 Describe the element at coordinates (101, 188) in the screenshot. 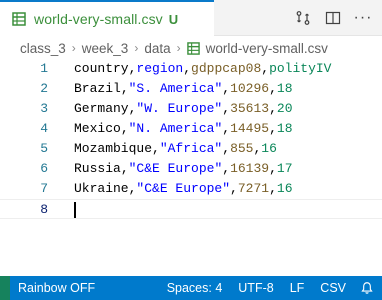

I see `csv-cell: Ukraine` at that location.